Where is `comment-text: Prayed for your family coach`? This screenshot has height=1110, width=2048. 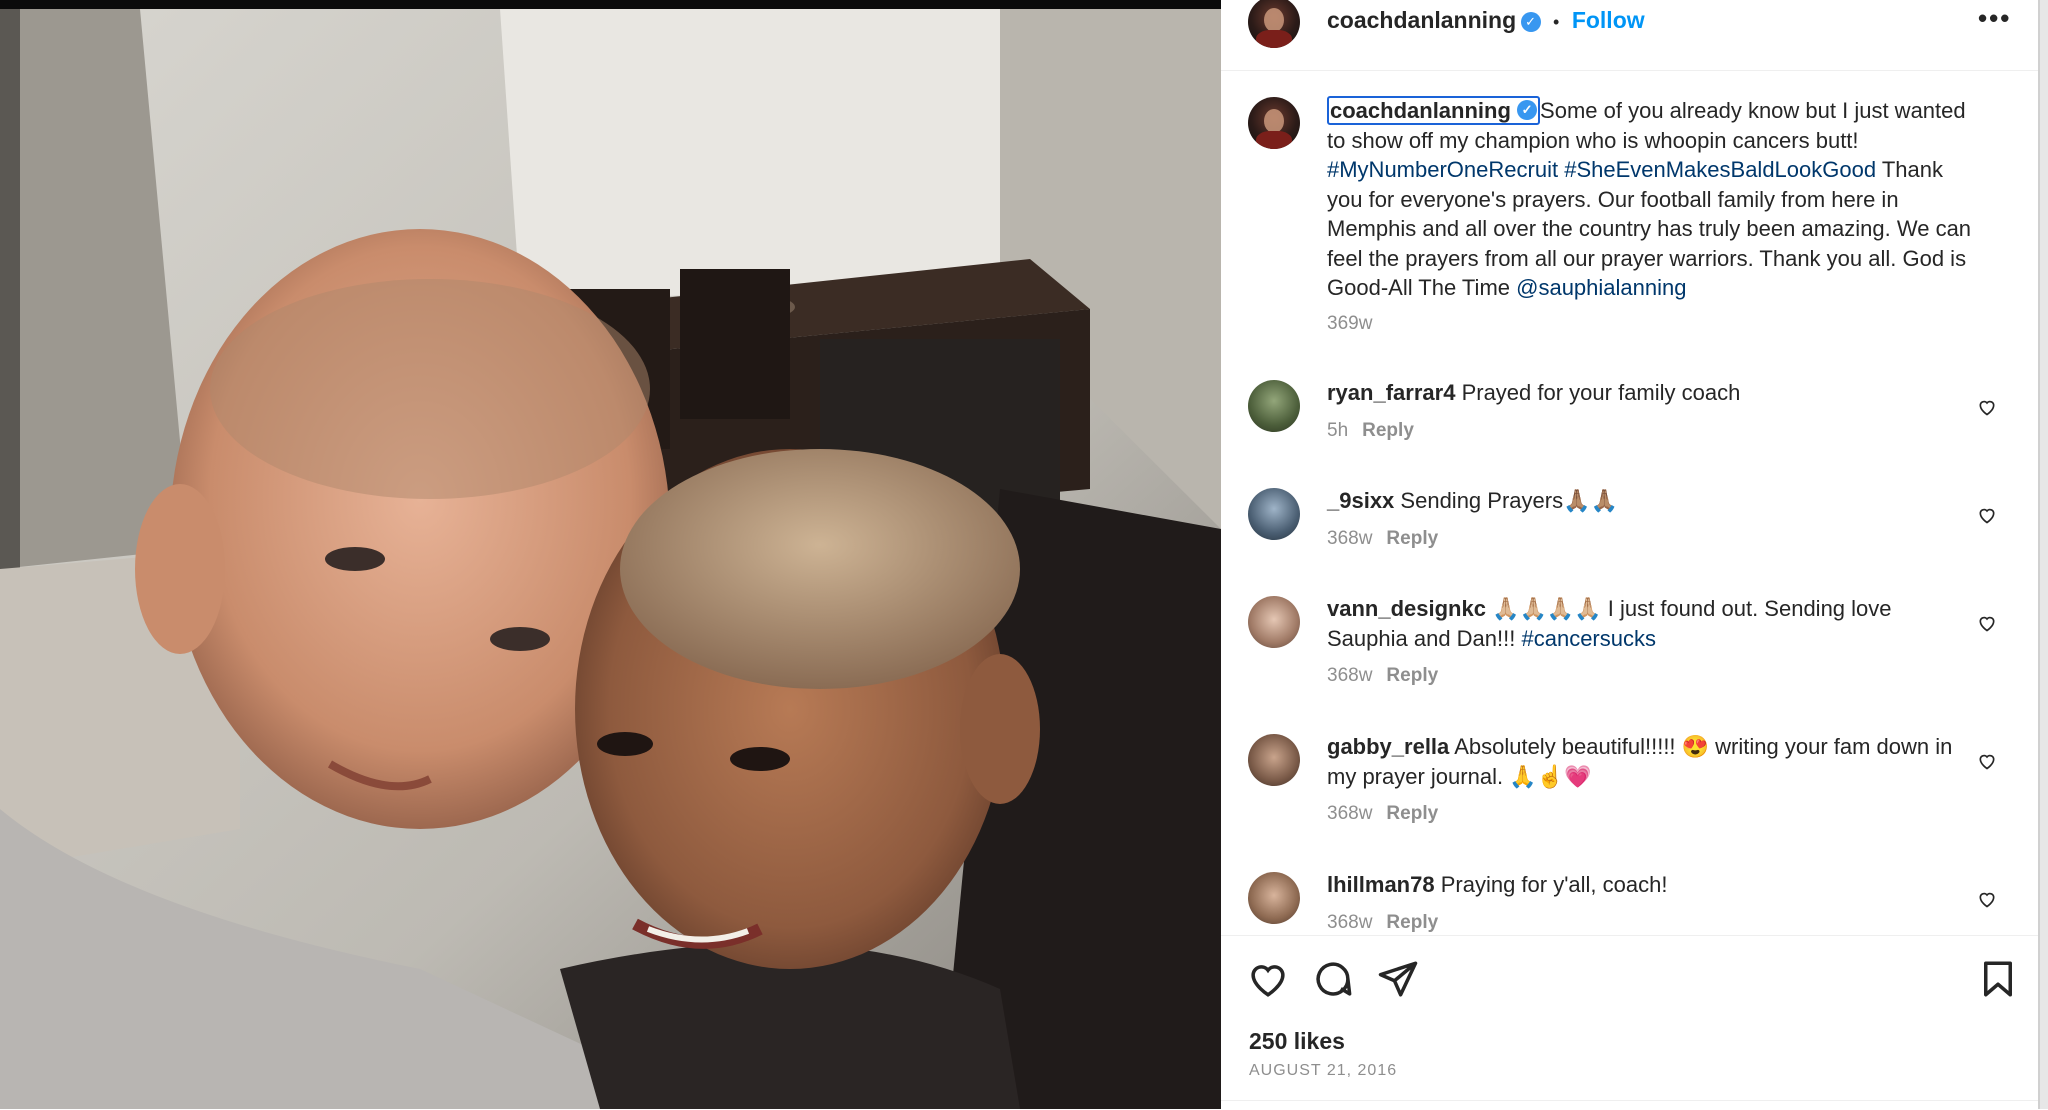 comment-text: Prayed for your family coach is located at coordinates (1601, 392).